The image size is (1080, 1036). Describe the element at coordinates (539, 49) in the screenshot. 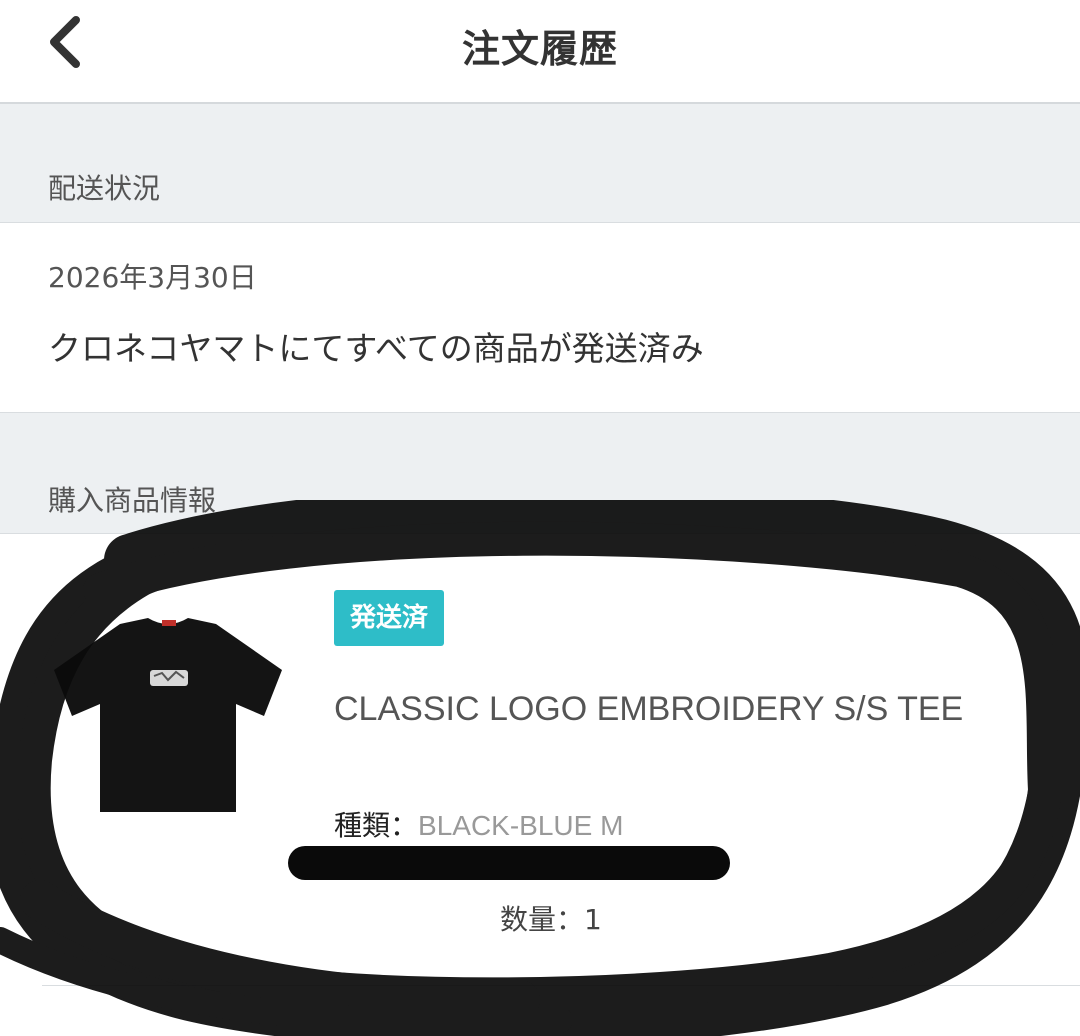

I see `page-title: 注文履歴` at that location.